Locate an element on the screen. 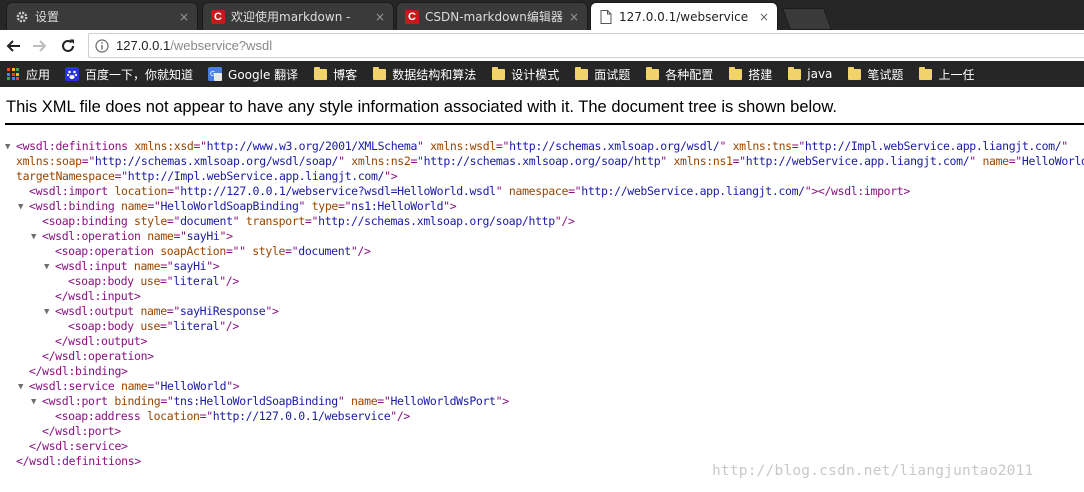 The image size is (1084, 492). bookmark-apps: 应用 is located at coordinates (29, 74).